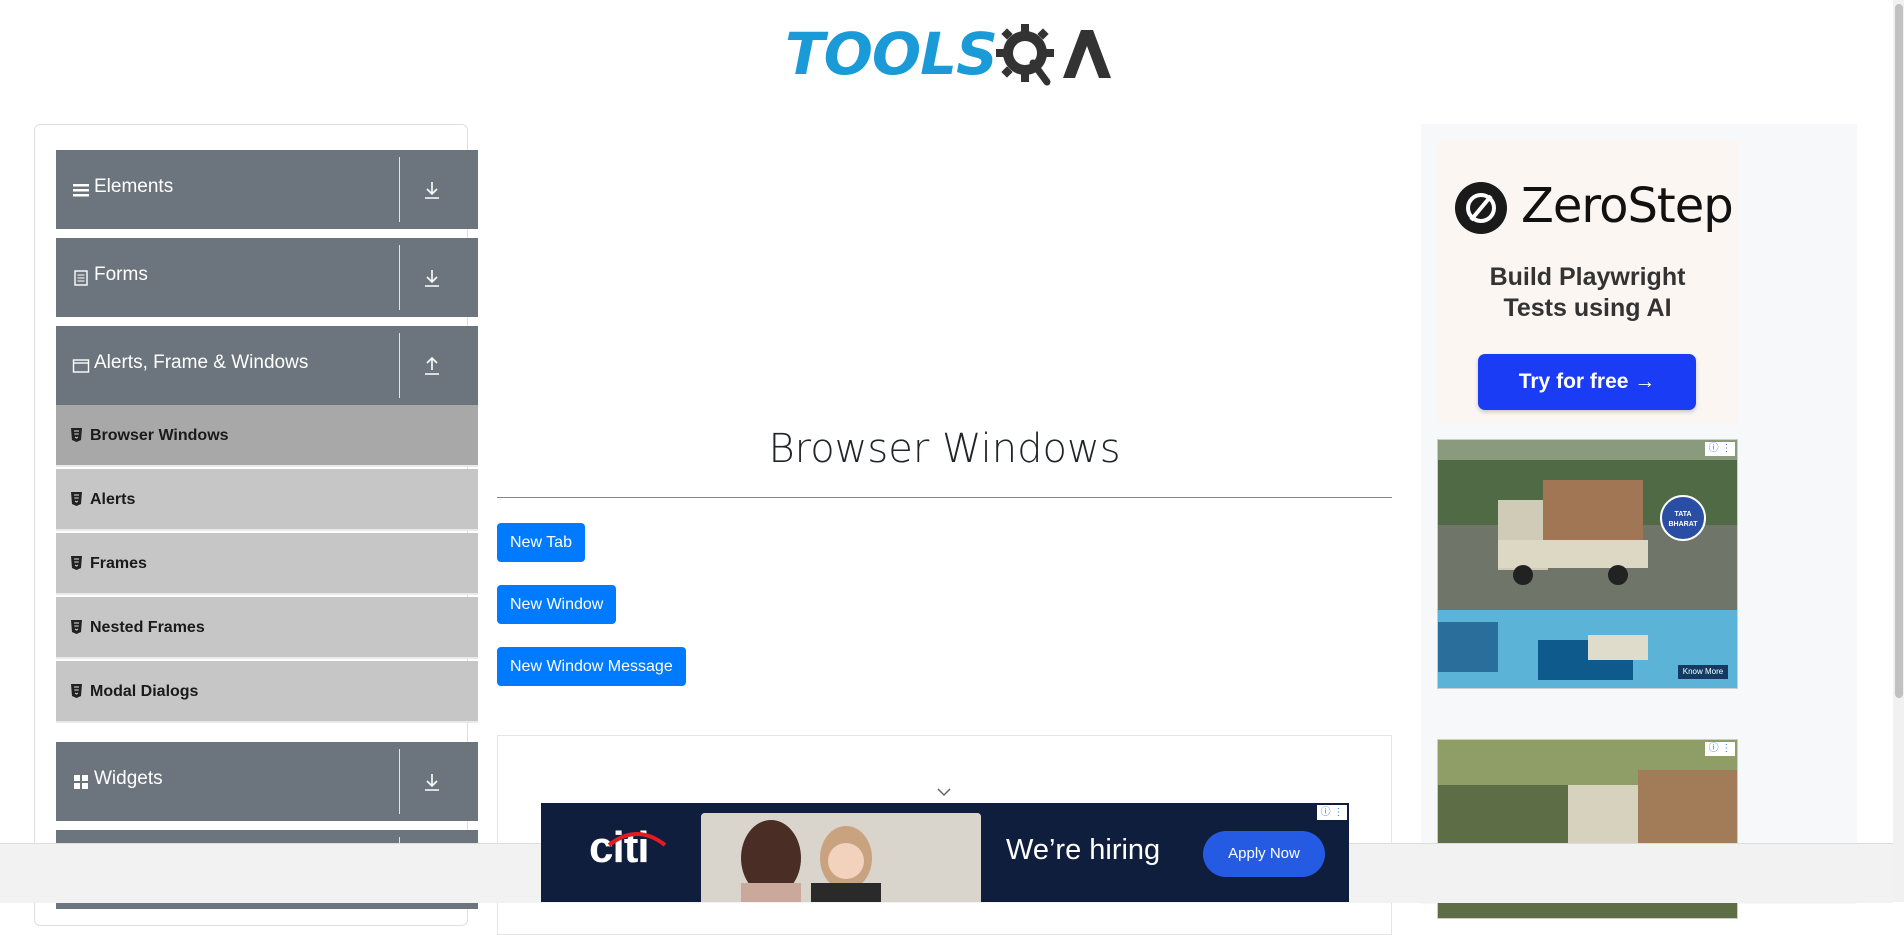 The width and height of the screenshot is (1904, 935). Describe the element at coordinates (1587, 382) in the screenshot. I see `try-for-free-button: Try for free →` at that location.